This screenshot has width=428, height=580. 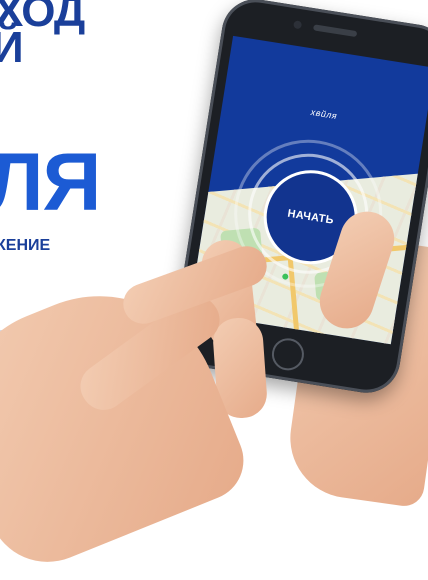 What do you see at coordinates (288, 354) in the screenshot?
I see `home-button` at bounding box center [288, 354].